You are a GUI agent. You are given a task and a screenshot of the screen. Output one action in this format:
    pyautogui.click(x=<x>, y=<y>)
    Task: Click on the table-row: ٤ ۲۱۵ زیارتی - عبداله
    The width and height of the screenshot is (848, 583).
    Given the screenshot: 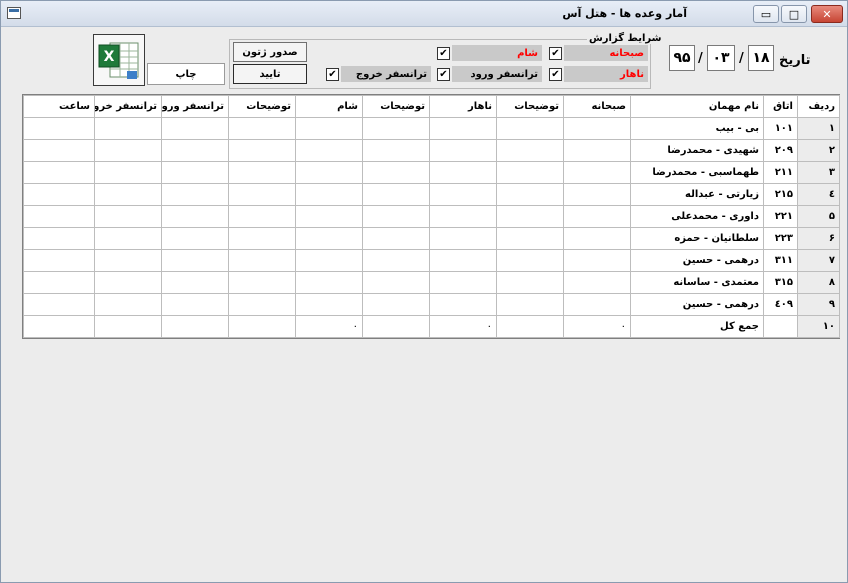 What is the action you would take?
    pyautogui.click(x=431, y=194)
    